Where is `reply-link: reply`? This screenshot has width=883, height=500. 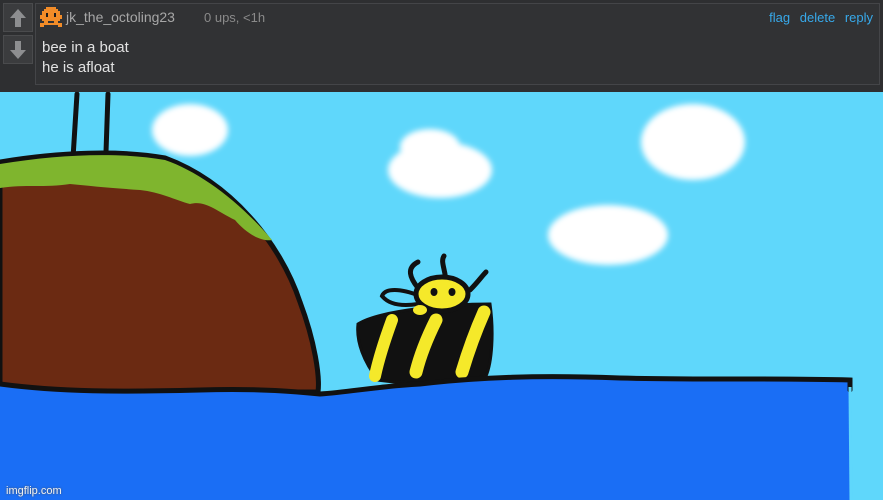 reply-link: reply is located at coordinates (859, 17).